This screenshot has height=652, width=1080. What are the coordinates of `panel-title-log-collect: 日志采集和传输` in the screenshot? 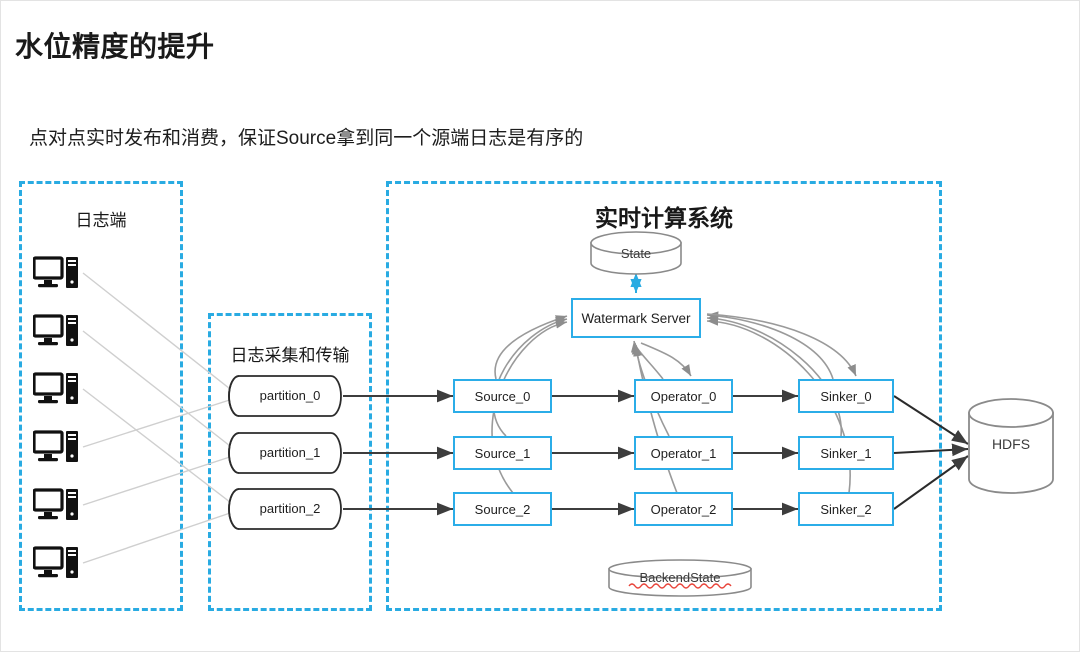 It's located at (290, 355).